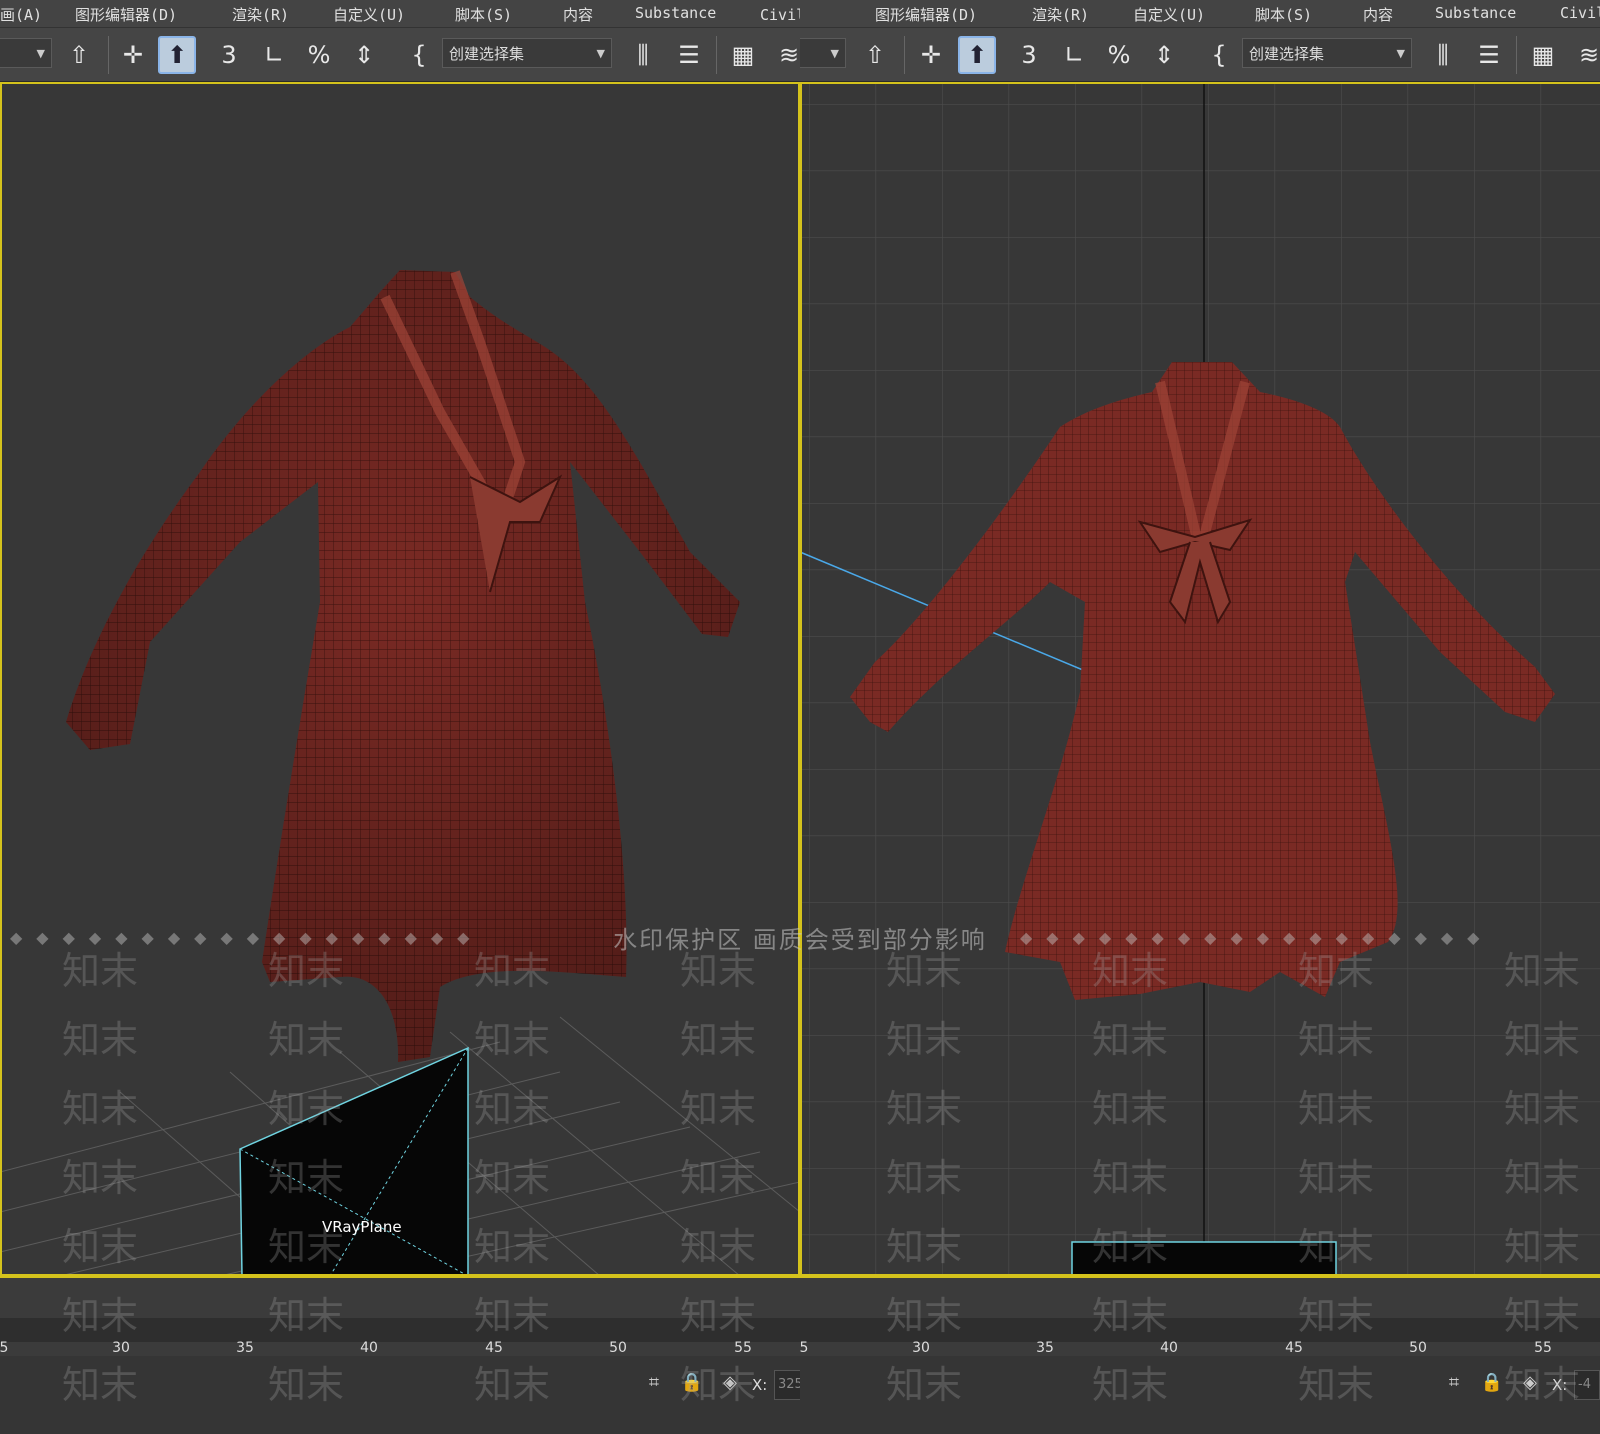 The width and height of the screenshot is (1600, 1434). I want to click on viewport-divider, so click(800, 679).